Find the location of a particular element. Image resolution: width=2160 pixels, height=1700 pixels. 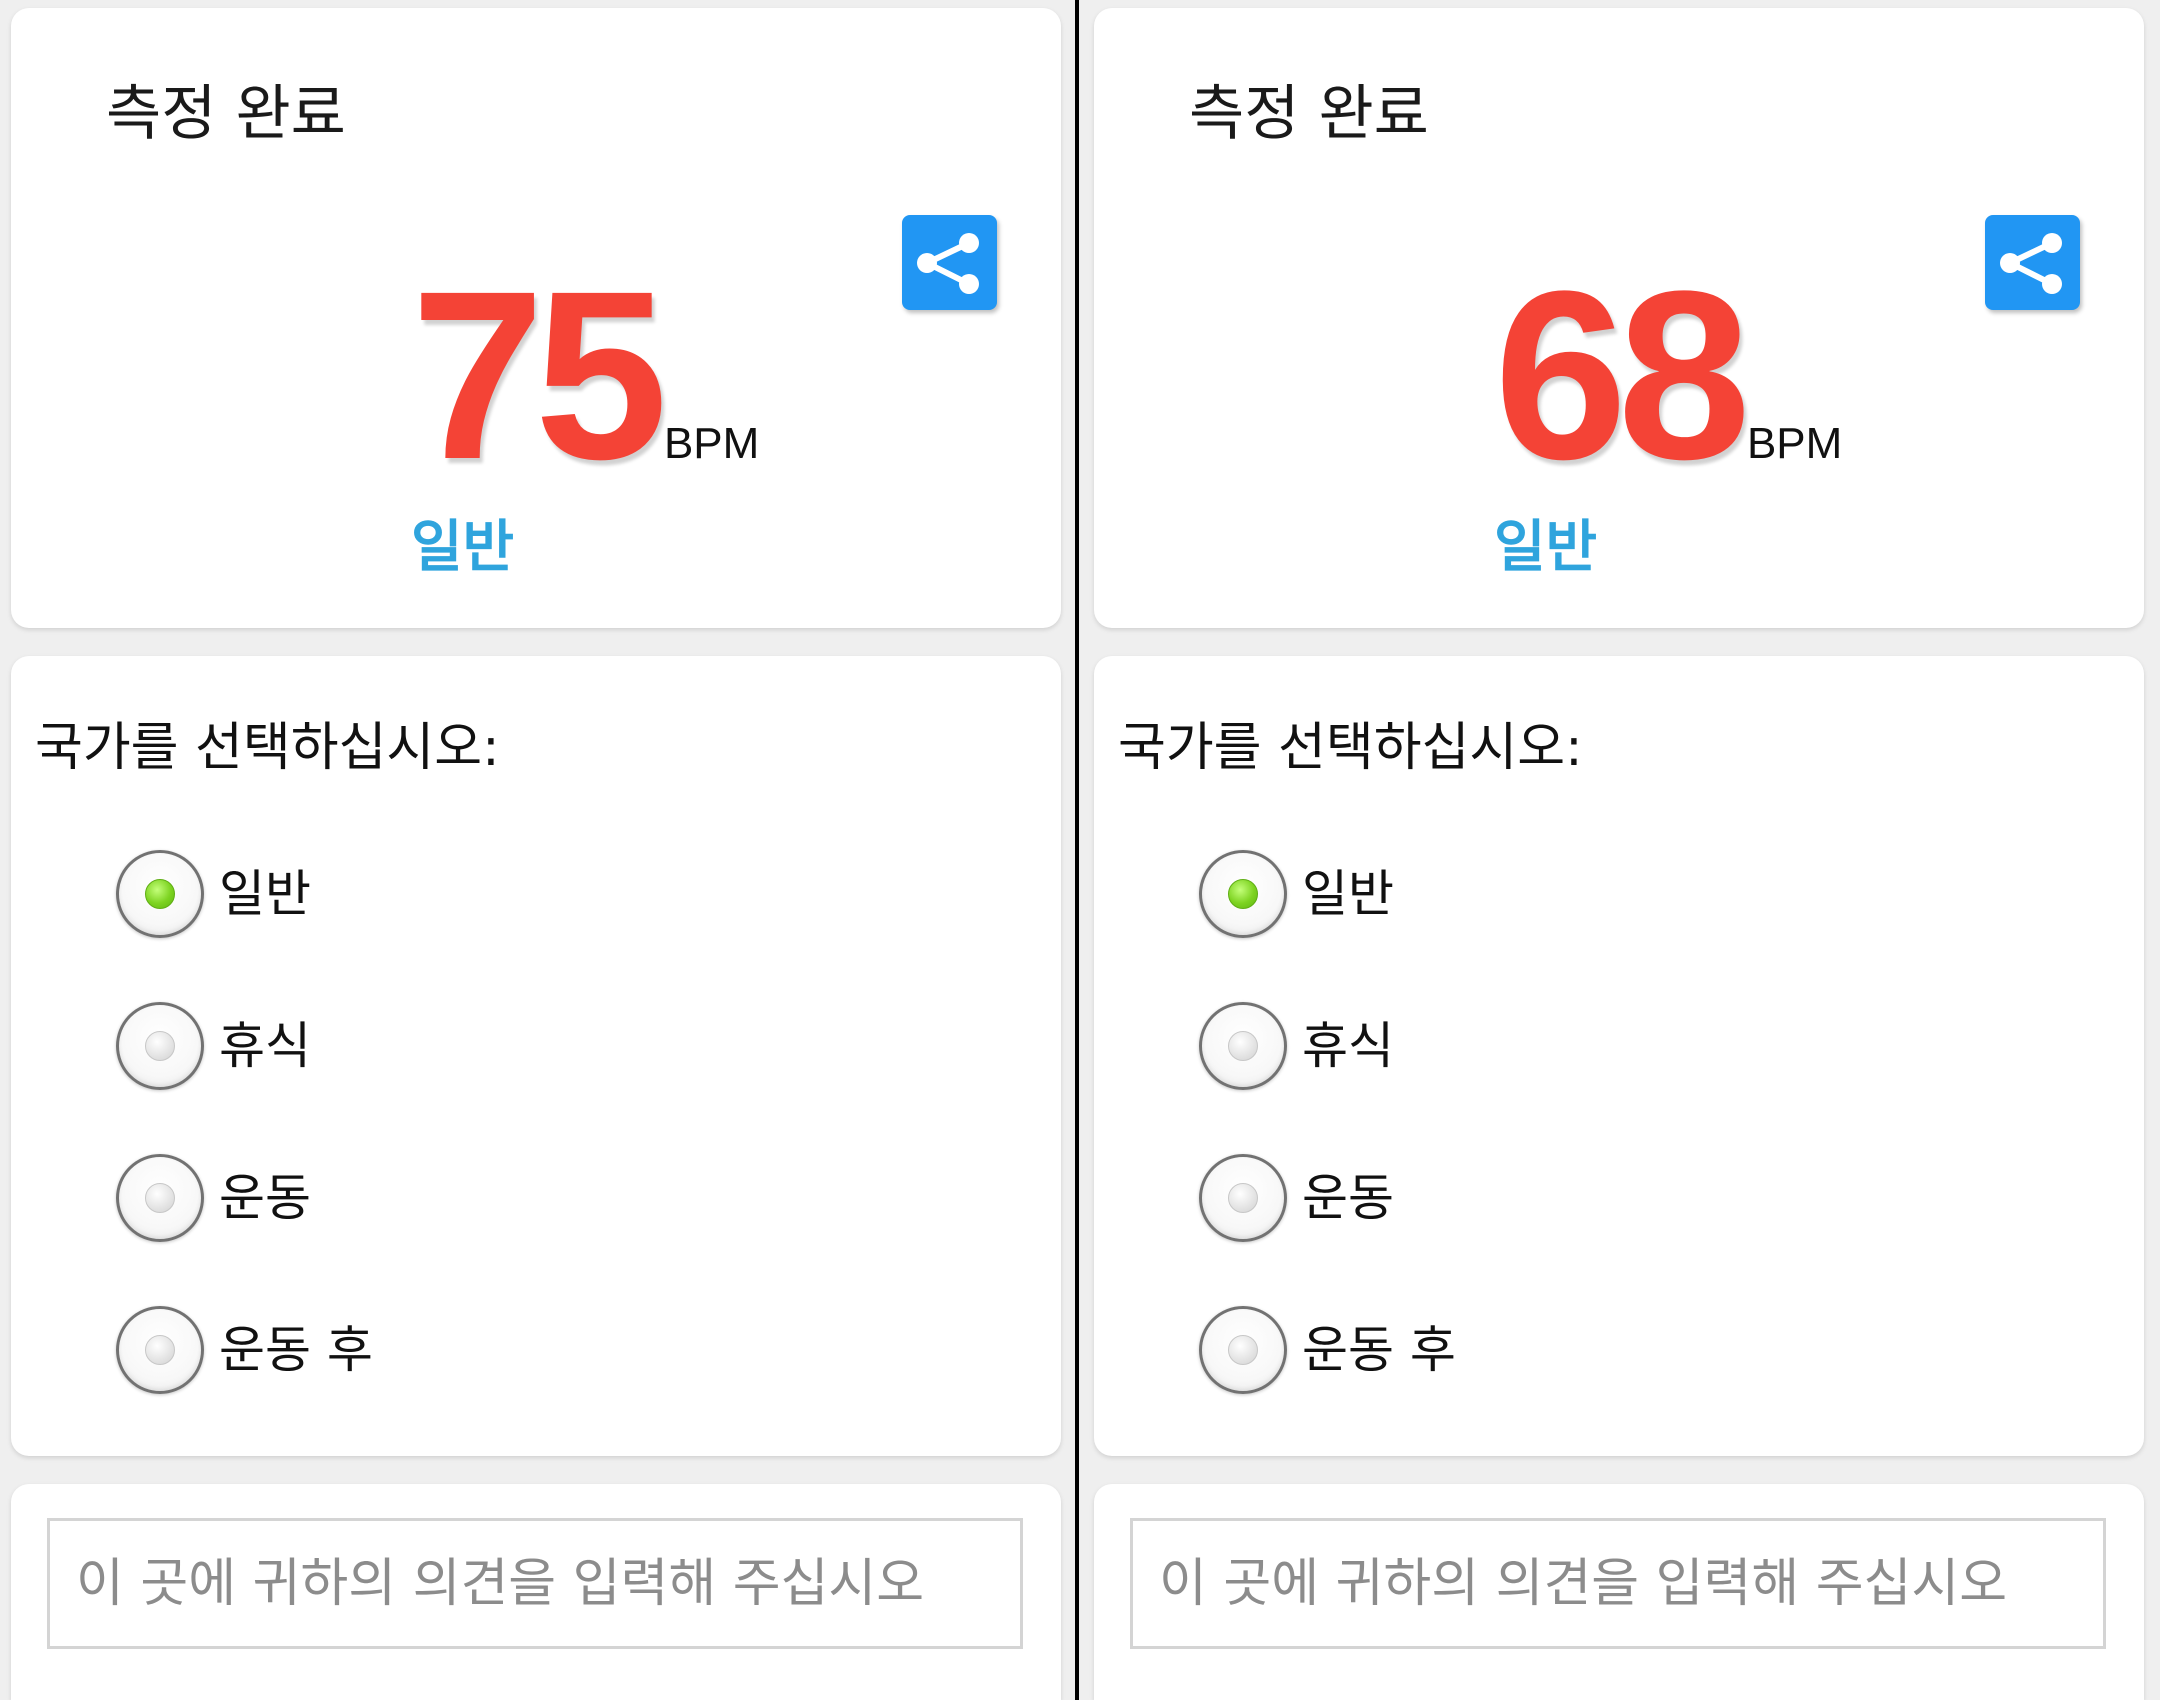

bpm-value: 75 is located at coordinates (539, 375).